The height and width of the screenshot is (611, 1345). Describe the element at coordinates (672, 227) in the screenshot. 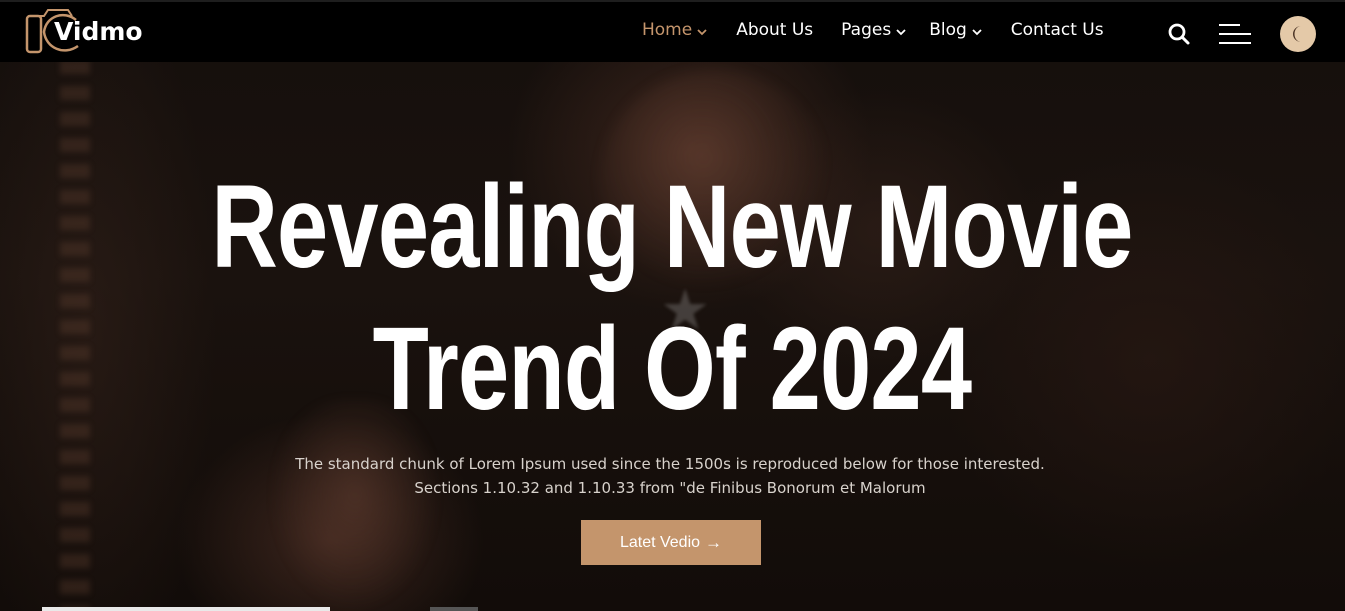

I see `hero-title-line-1: Revealing New Movie` at that location.